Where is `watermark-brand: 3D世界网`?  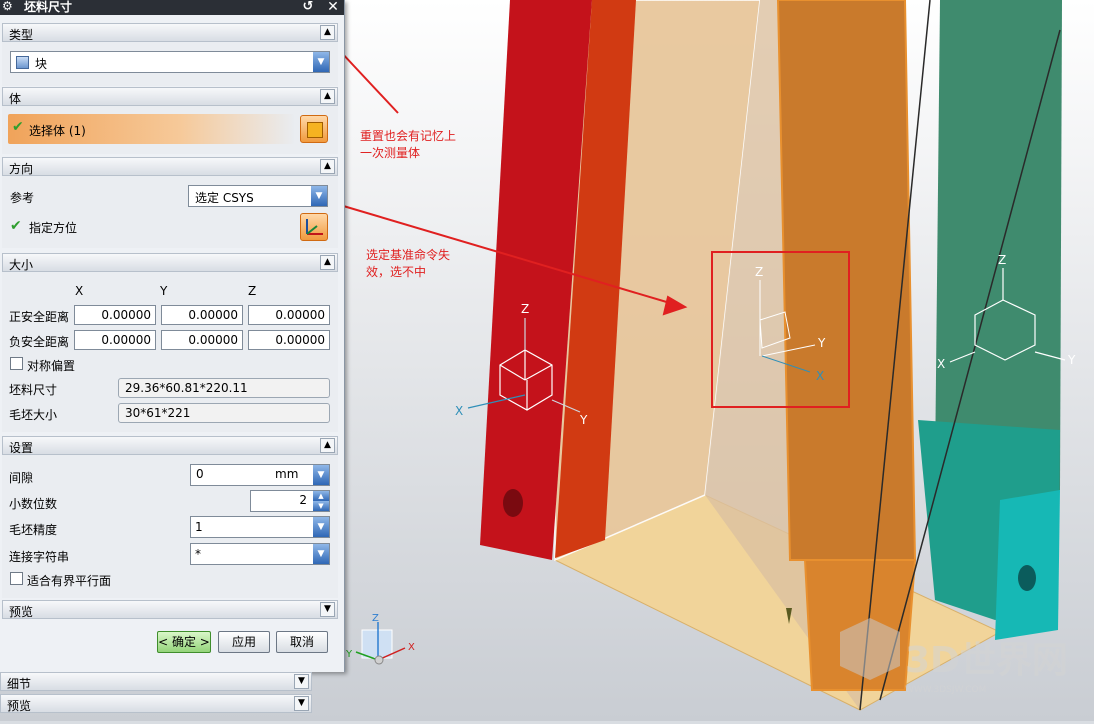 watermark-brand: 3D世界网 is located at coordinates (986, 660).